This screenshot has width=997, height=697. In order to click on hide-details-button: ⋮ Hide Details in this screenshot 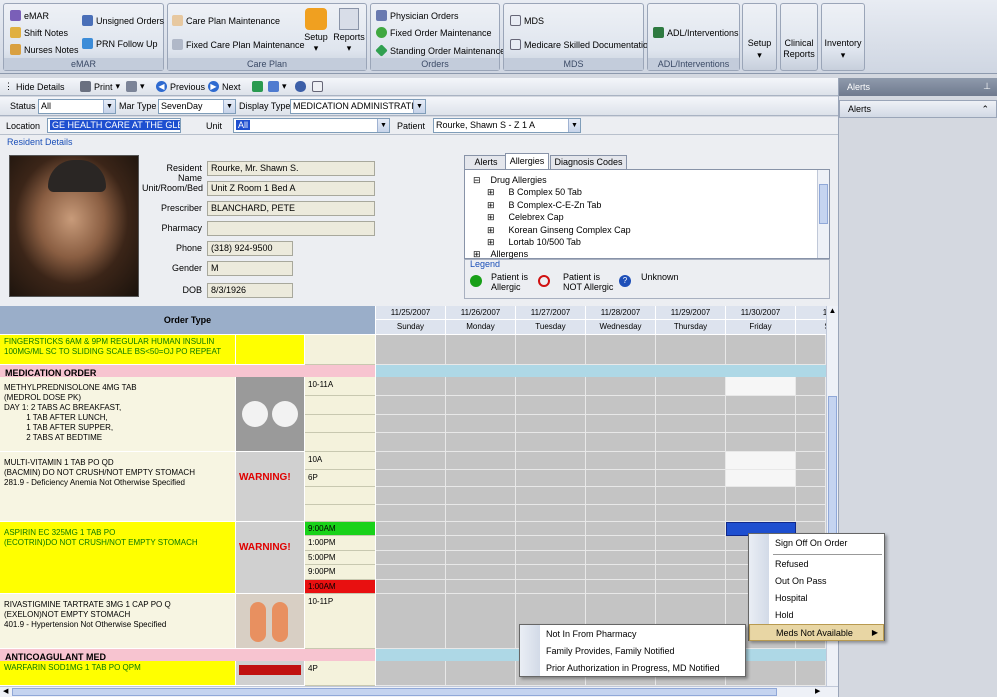, I will do `click(34, 86)`.